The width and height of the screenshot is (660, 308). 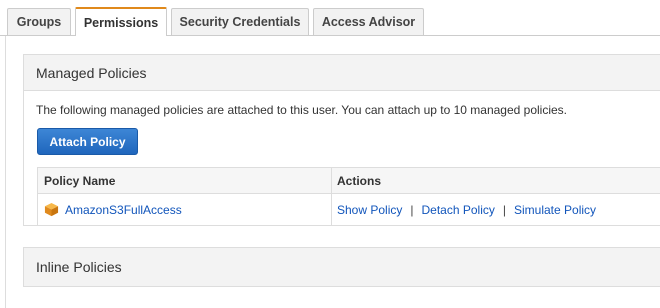 What do you see at coordinates (555, 210) in the screenshot?
I see `simulate-policy-link: Simulate Policy` at bounding box center [555, 210].